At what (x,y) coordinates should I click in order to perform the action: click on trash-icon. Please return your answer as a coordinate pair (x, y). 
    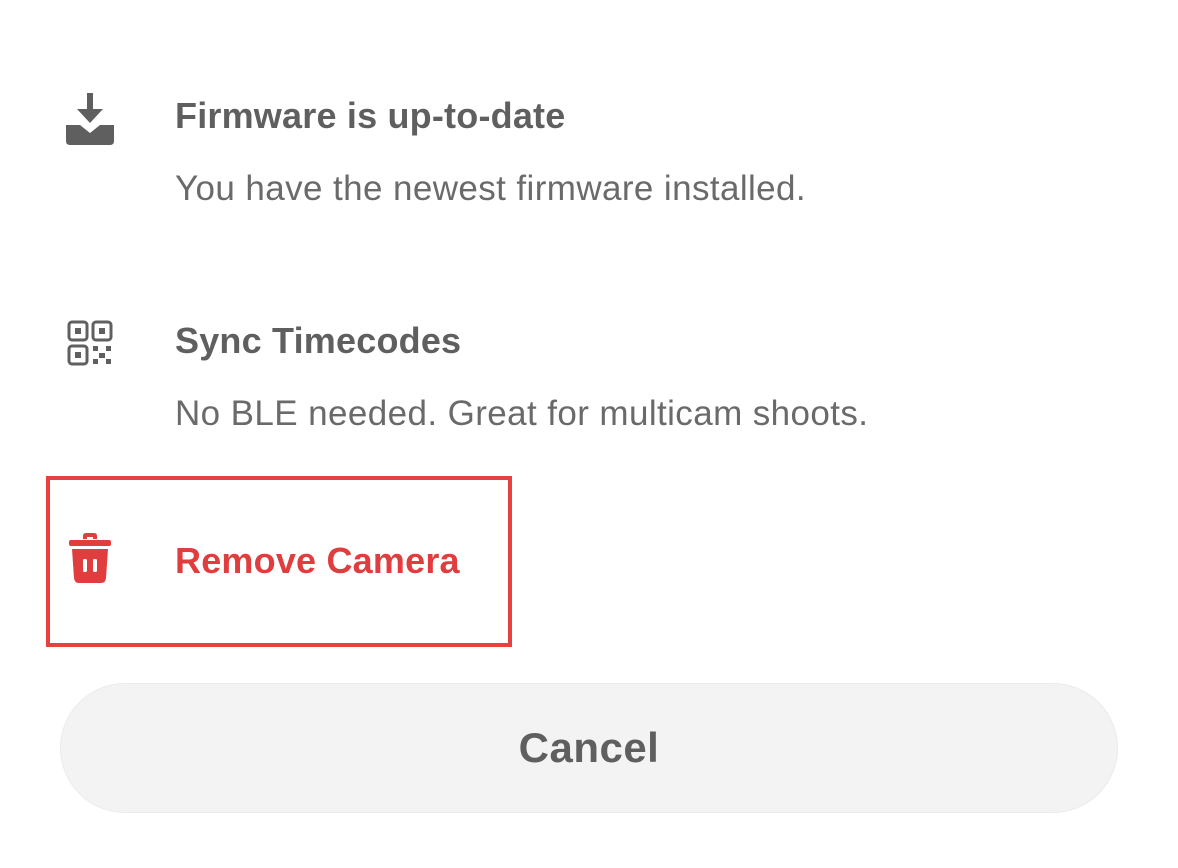
    Looking at the image, I should click on (90, 558).